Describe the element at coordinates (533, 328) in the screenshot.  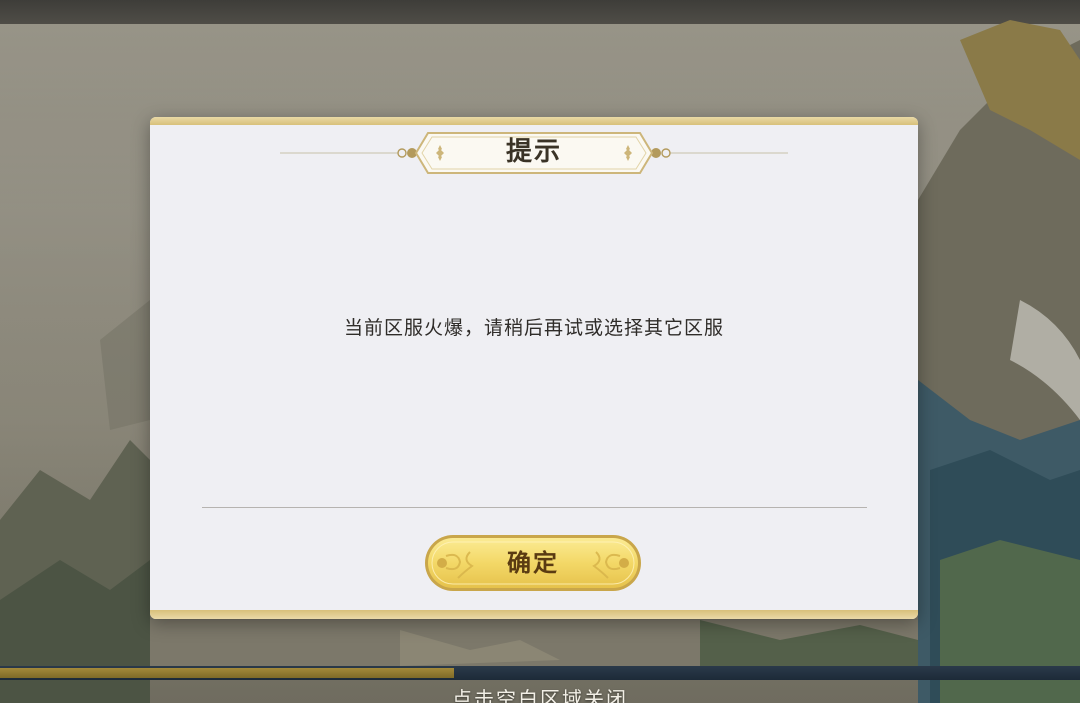
I see `dialog-message: 当前区服火爆，请稍后再试或选择其它区服` at that location.